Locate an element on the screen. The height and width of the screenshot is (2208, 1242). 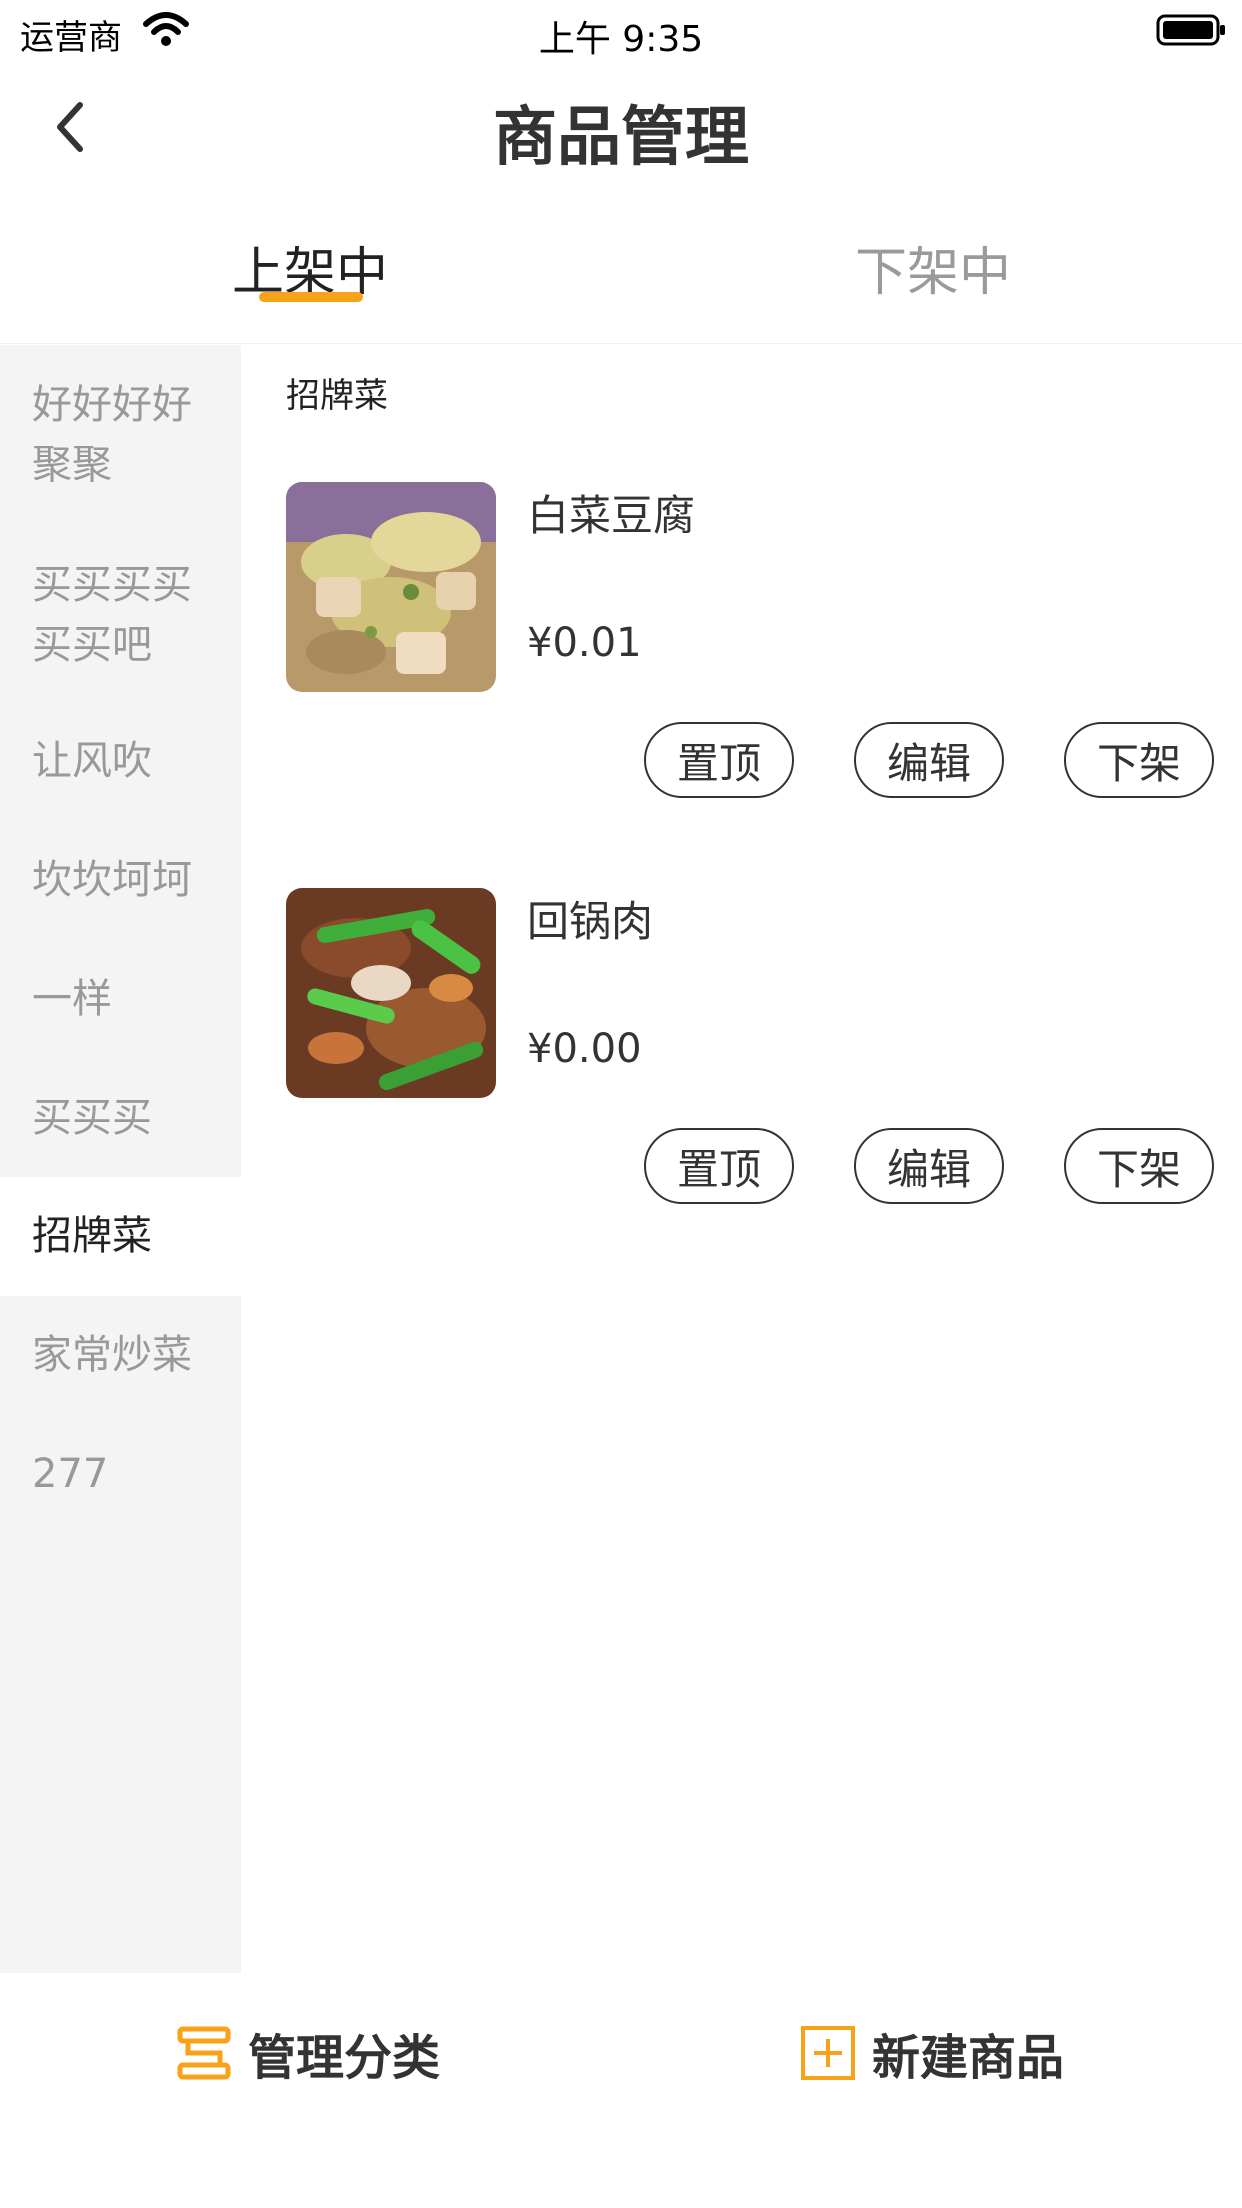
home-indicator-area is located at coordinates (621, 2170).